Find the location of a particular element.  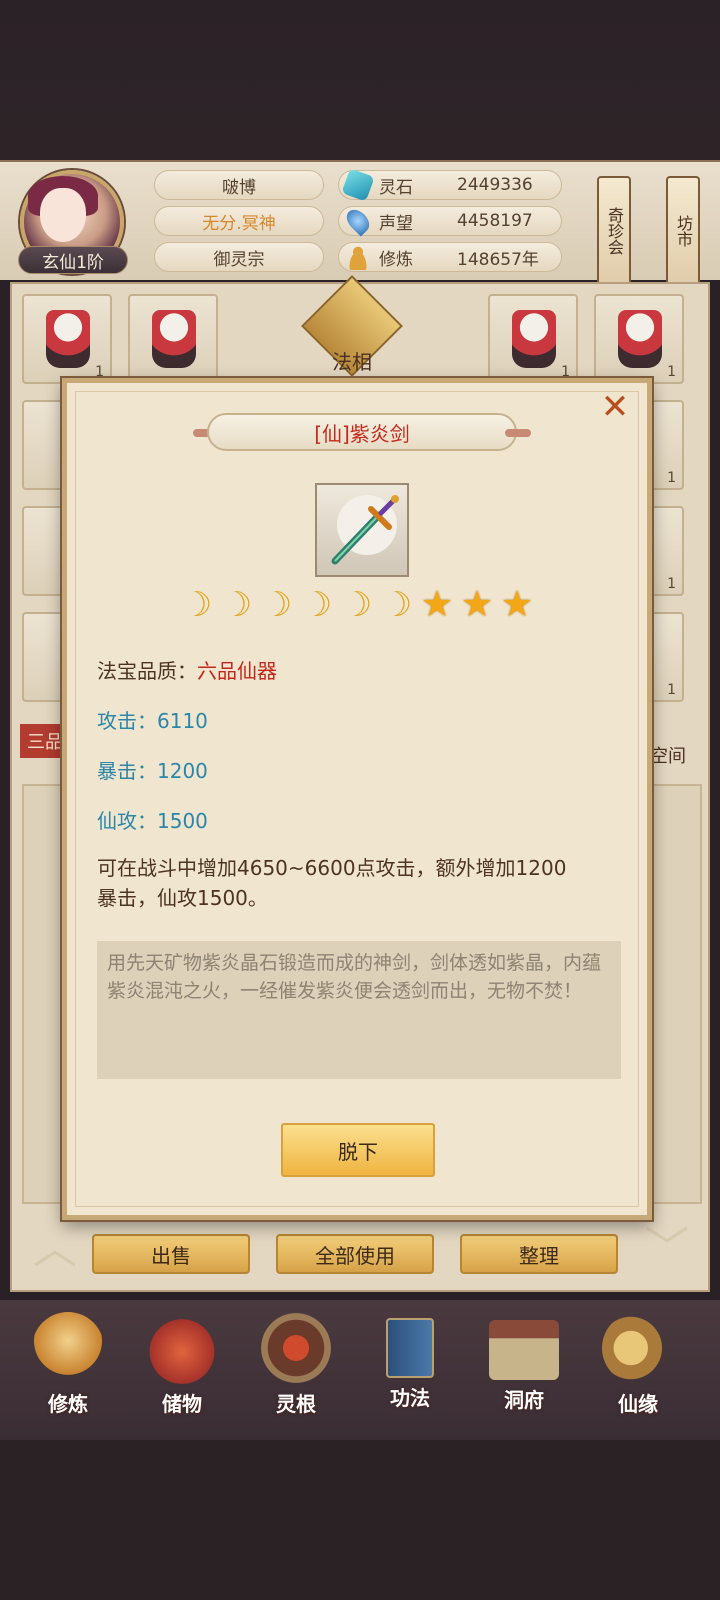

item-title: [仙]紫炎剑 is located at coordinates (362, 432).